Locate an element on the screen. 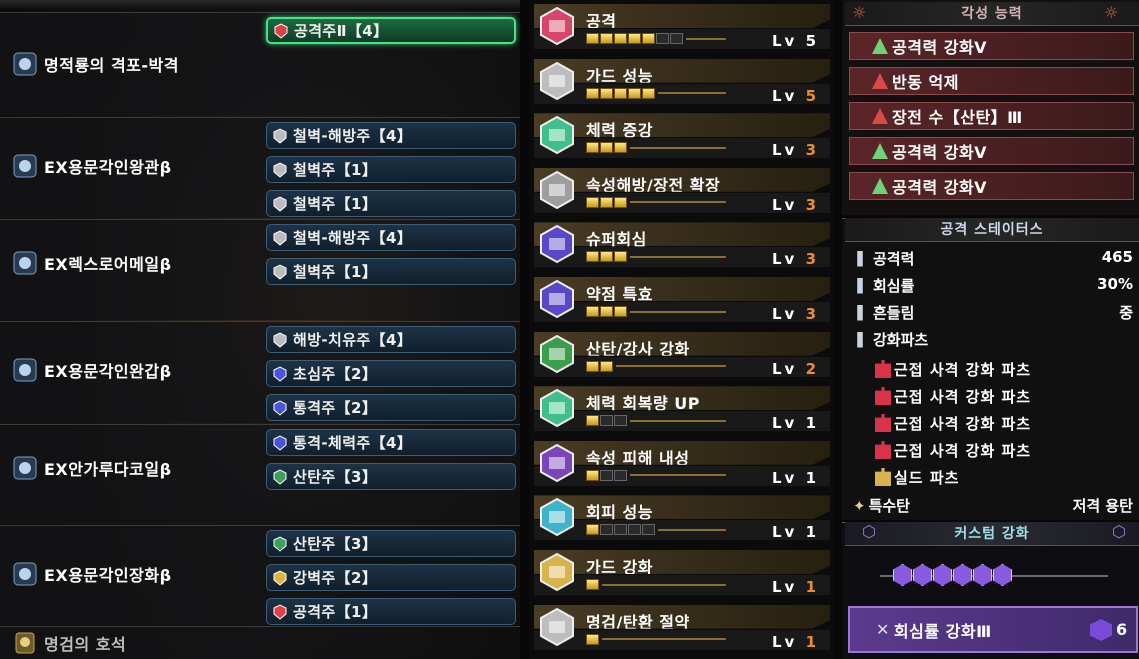 Image resolution: width=1139 pixels, height=659 pixels. custom-slot-gem is located at coordinates (902, 575).